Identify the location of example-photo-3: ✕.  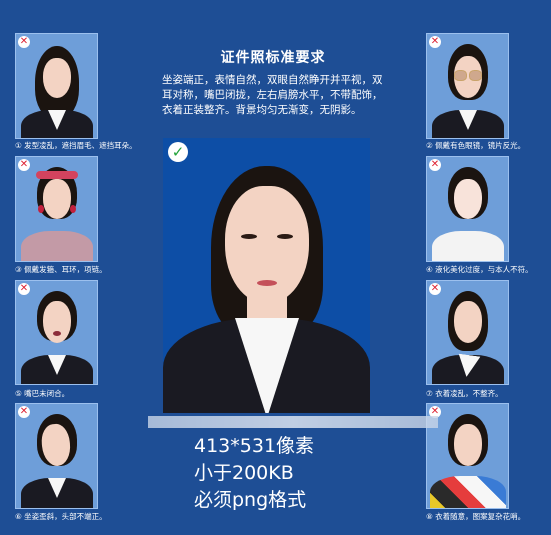
(56, 209).